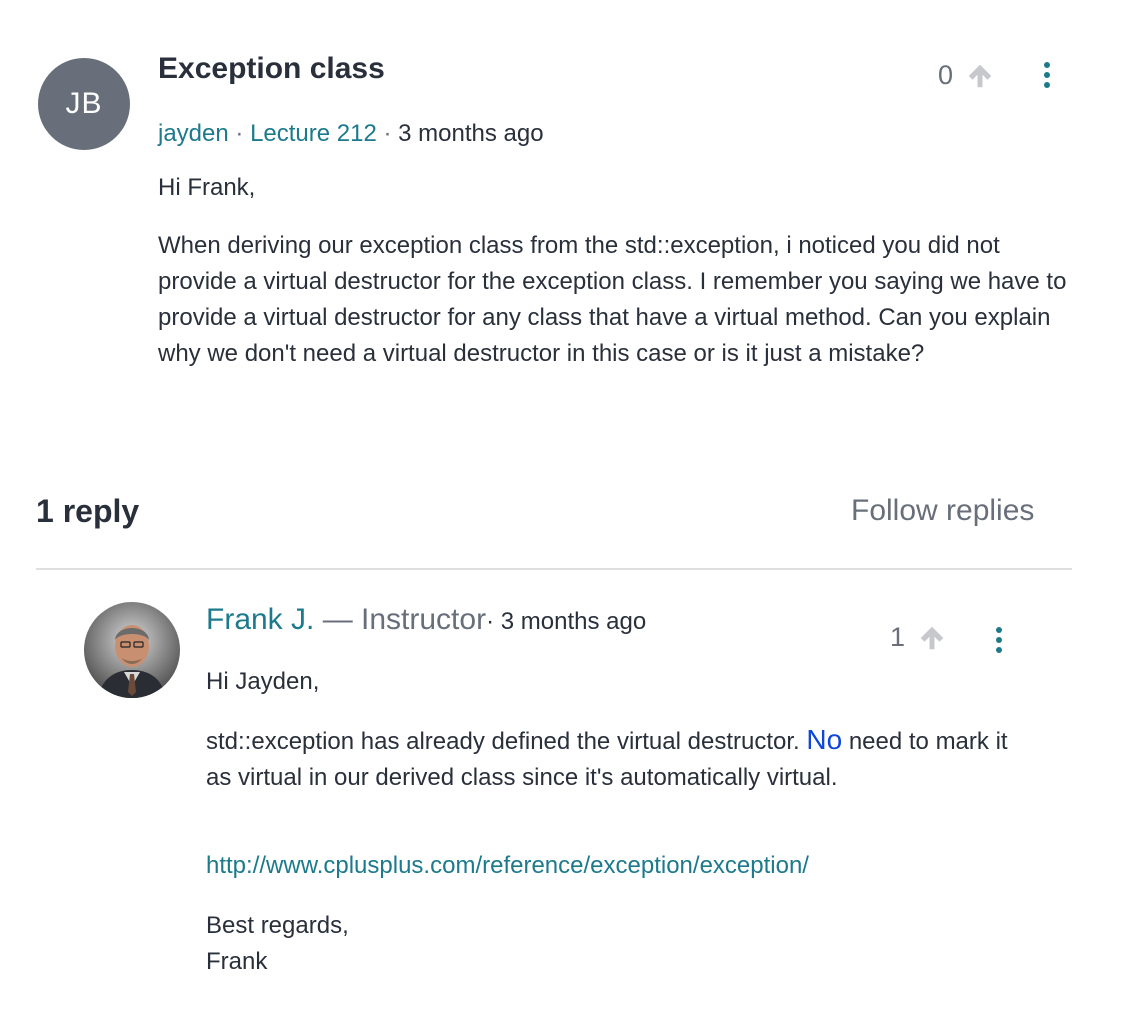 This screenshot has height=1026, width=1146. Describe the element at coordinates (260, 619) in the screenshot. I see `instructor-name-link: Frank J.` at that location.